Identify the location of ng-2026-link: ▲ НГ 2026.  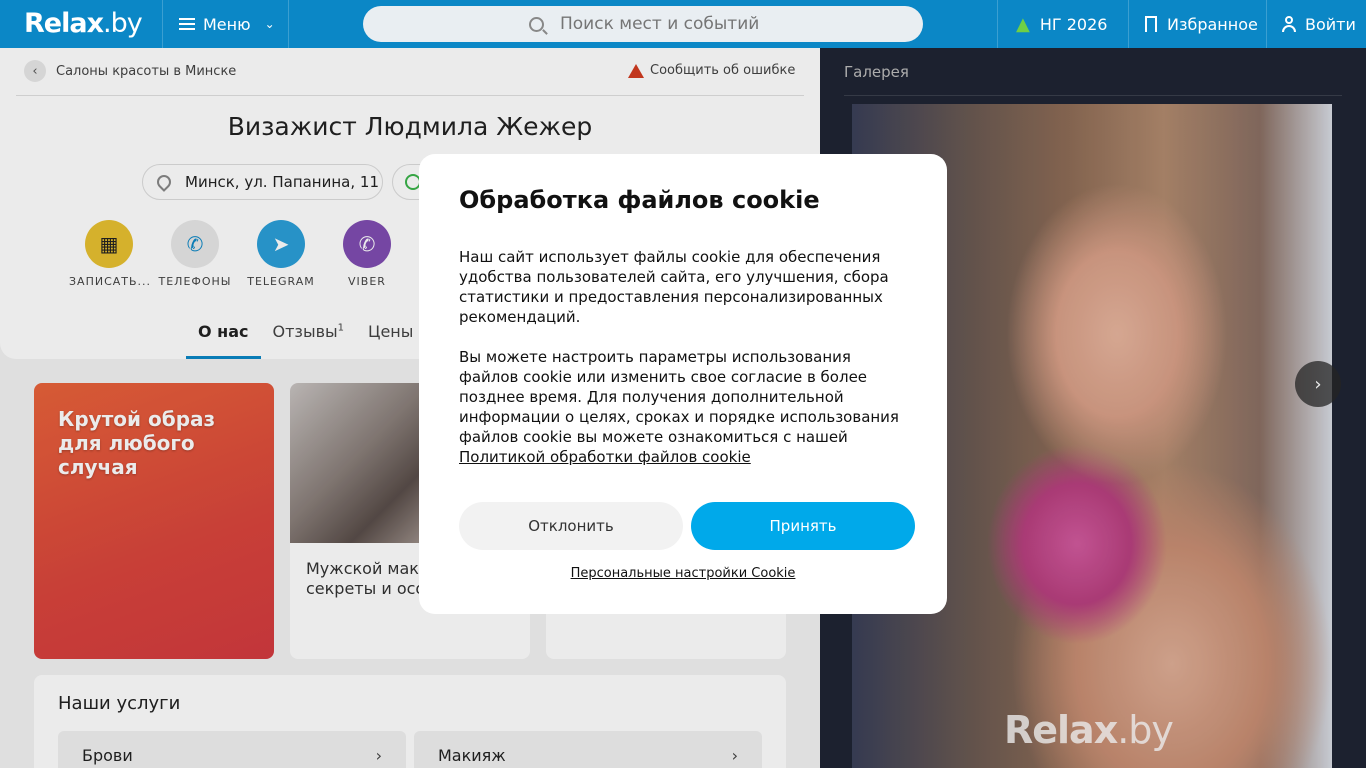
(1062, 24).